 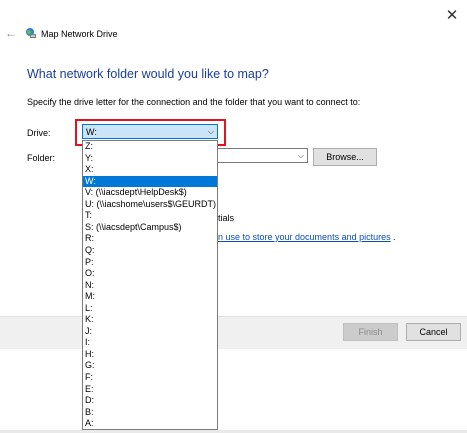 What do you see at coordinates (150, 354) in the screenshot?
I see `drive-option: H:` at bounding box center [150, 354].